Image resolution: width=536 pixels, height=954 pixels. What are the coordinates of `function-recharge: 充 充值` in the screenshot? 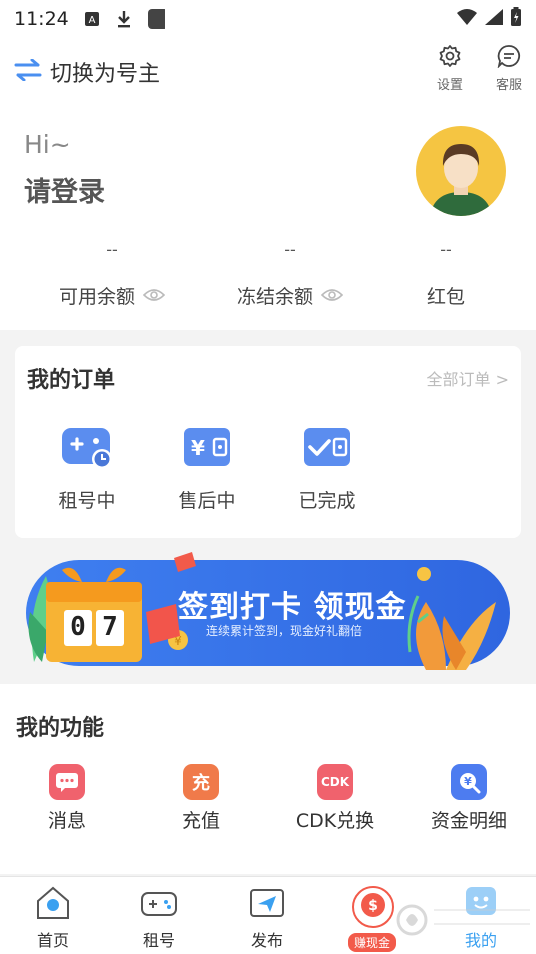 It's located at (201, 798).